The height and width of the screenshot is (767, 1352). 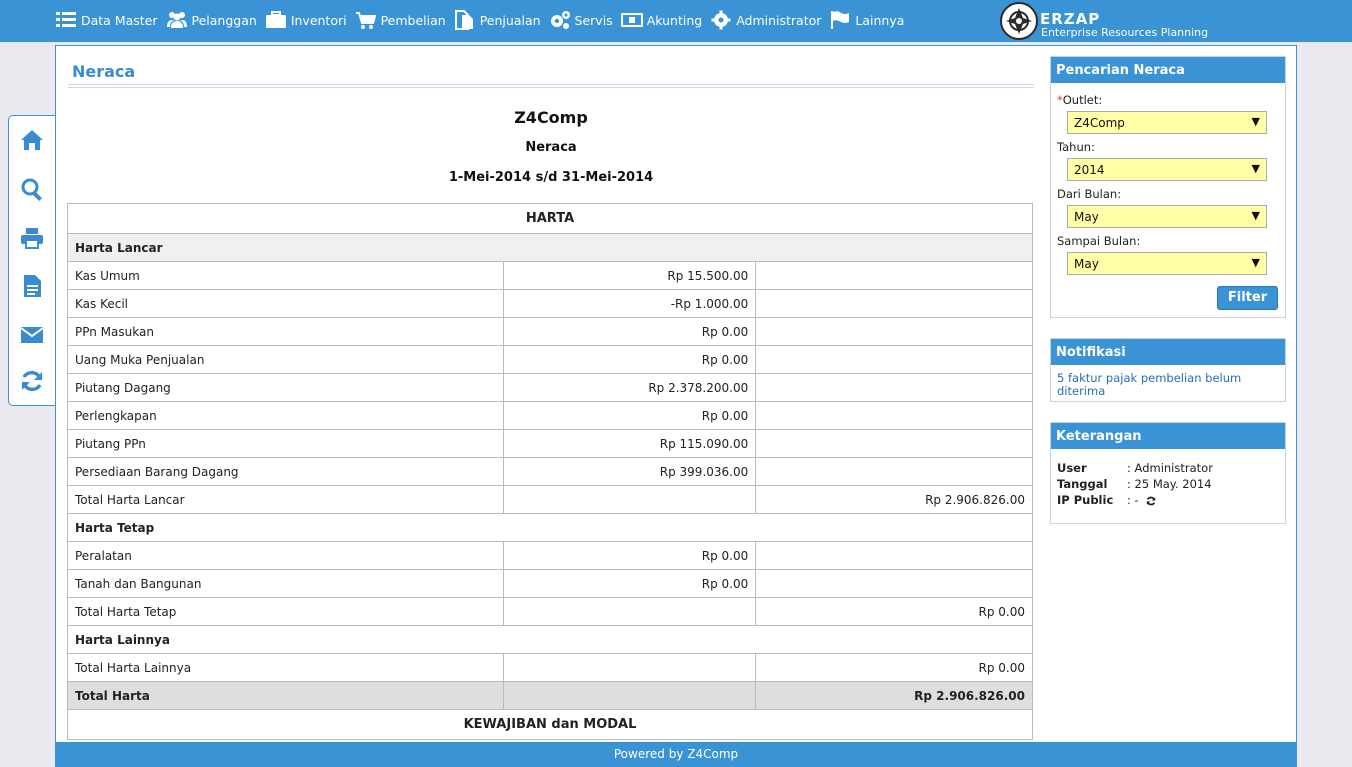 I want to click on subtotal-row: Total Harta Lancar Rp 2.906.826.00, so click(x=549, y=499).